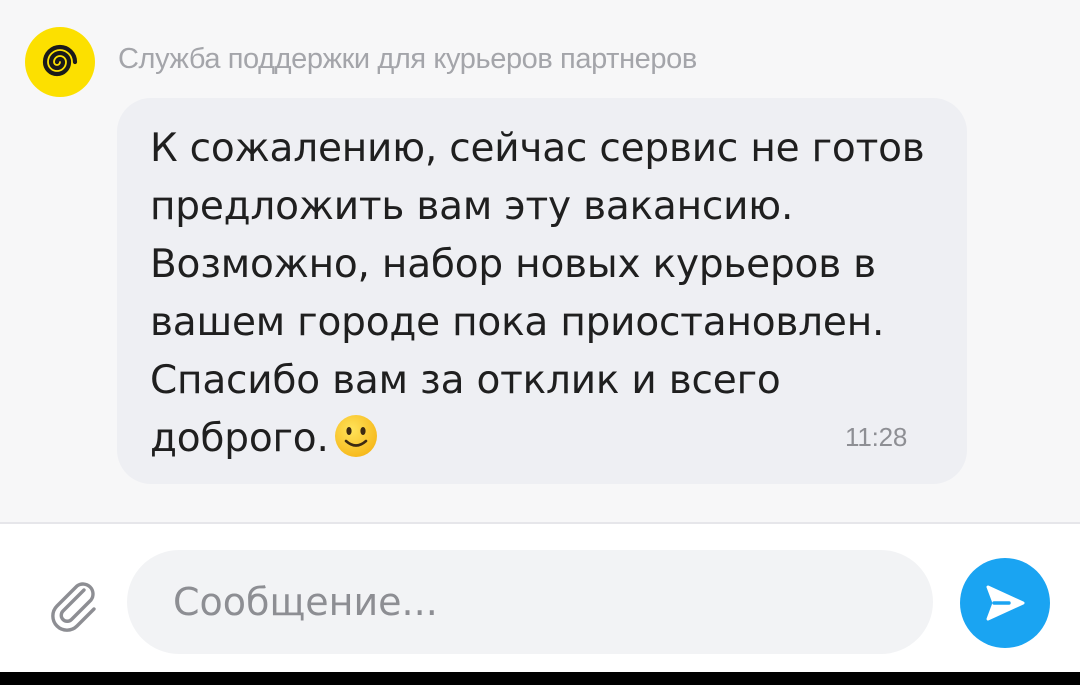  Describe the element at coordinates (530, 602) in the screenshot. I see `message-input` at that location.